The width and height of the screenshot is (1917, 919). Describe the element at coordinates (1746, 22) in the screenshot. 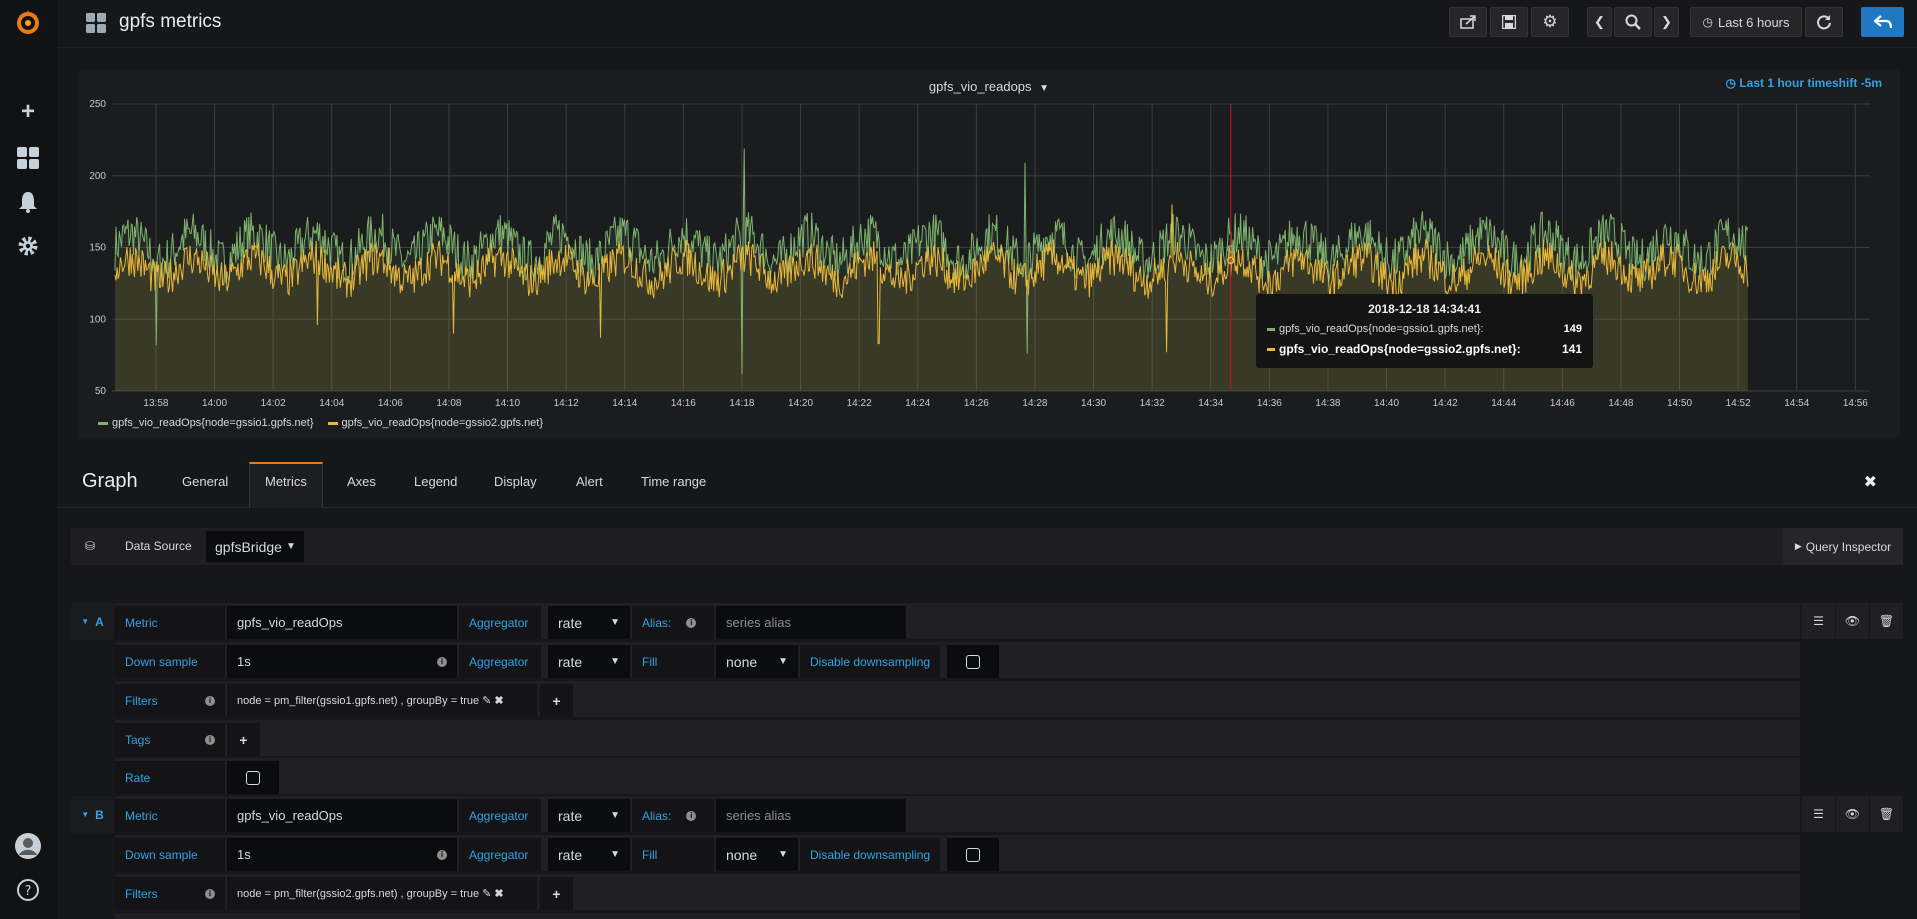

I see `time-picker-button: ◷ Last 6 hours` at that location.